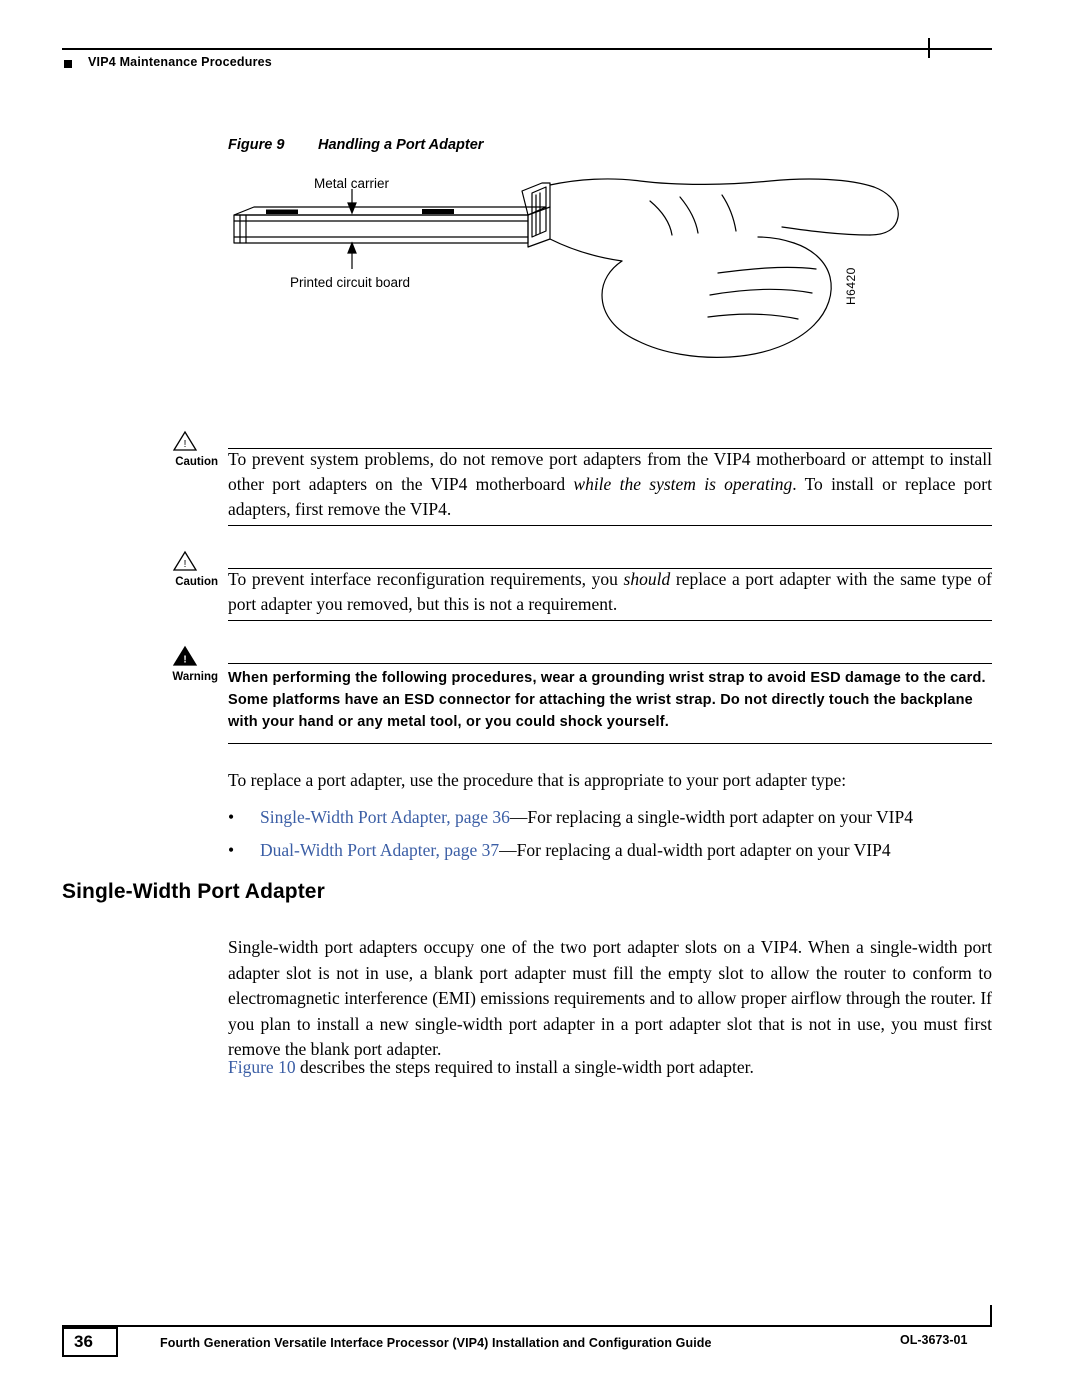 The image size is (1080, 1397). I want to click on figure-title: Handling a Port Adapter, so click(401, 145).